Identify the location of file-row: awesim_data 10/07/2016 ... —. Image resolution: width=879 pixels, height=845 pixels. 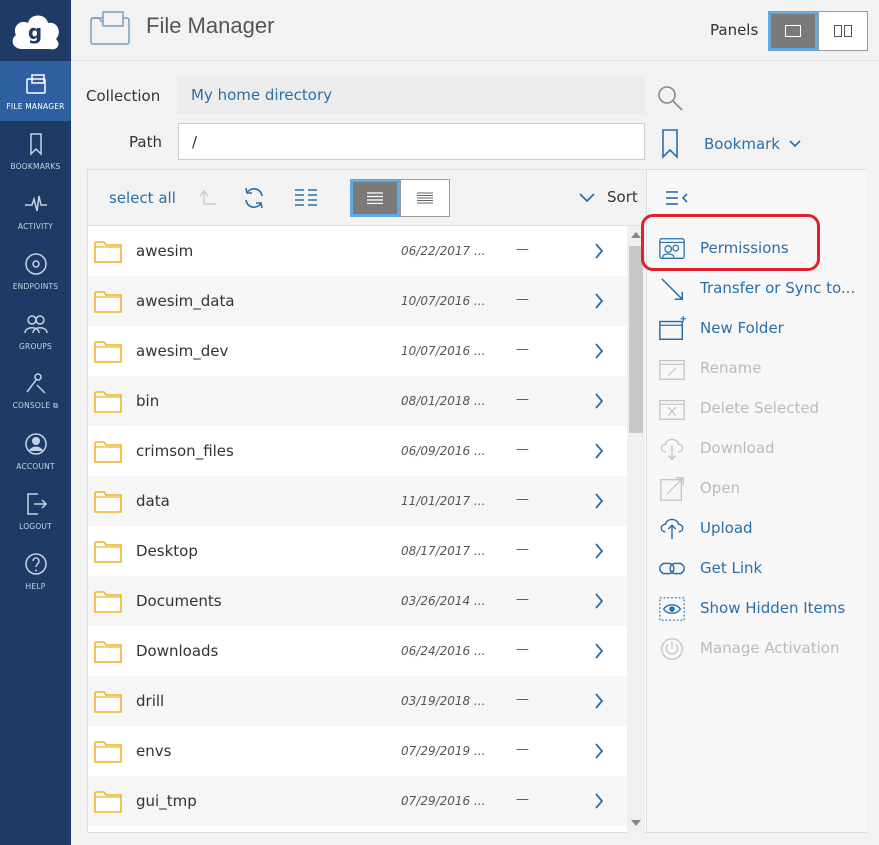
(357, 301).